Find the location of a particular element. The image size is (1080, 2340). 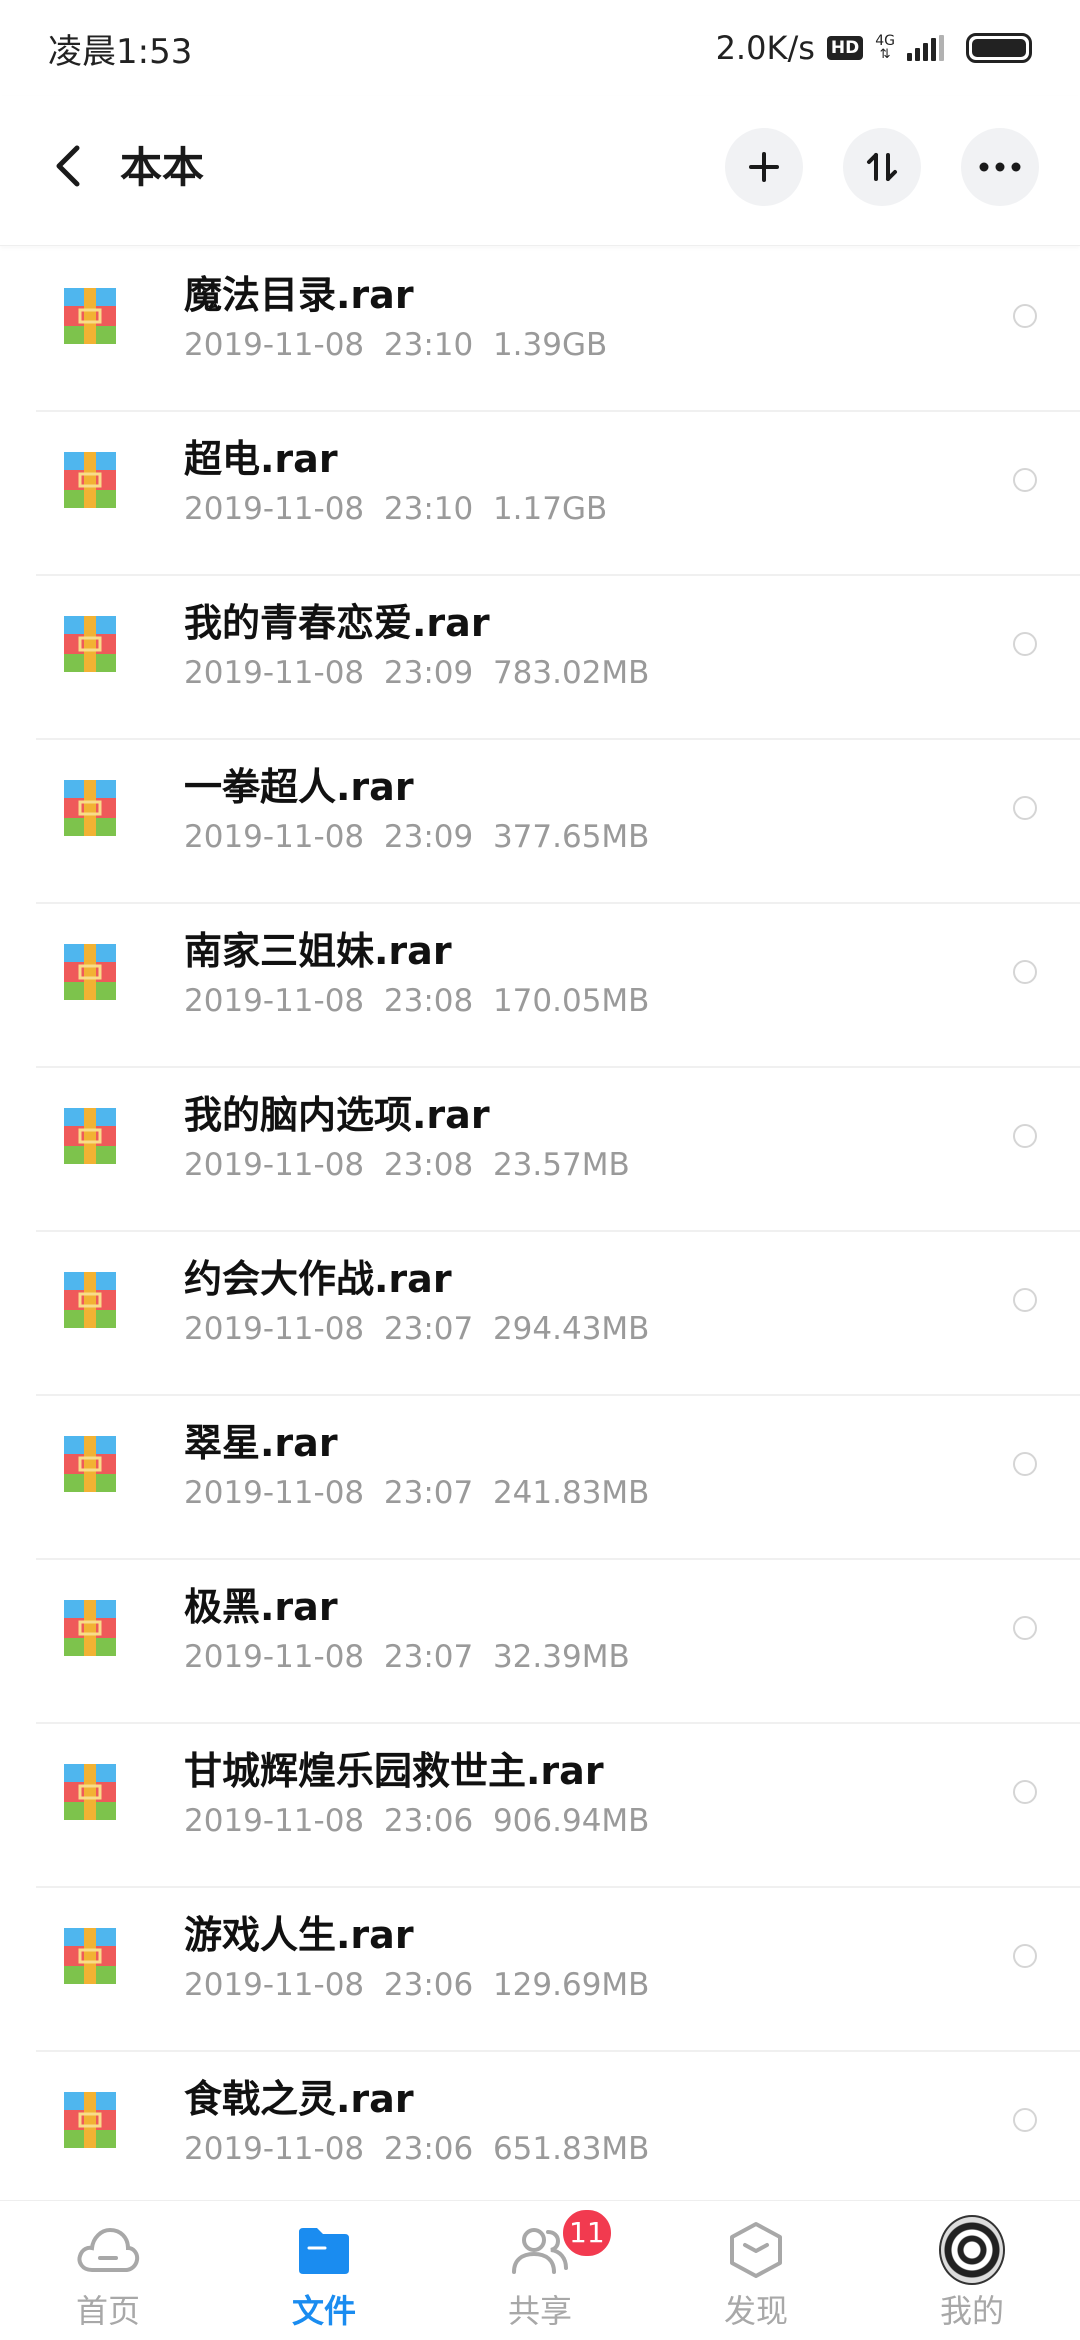

file-row: 游戏人生.rar 2019-11-08 23:06 129.69MB is located at coordinates (540, 1970).